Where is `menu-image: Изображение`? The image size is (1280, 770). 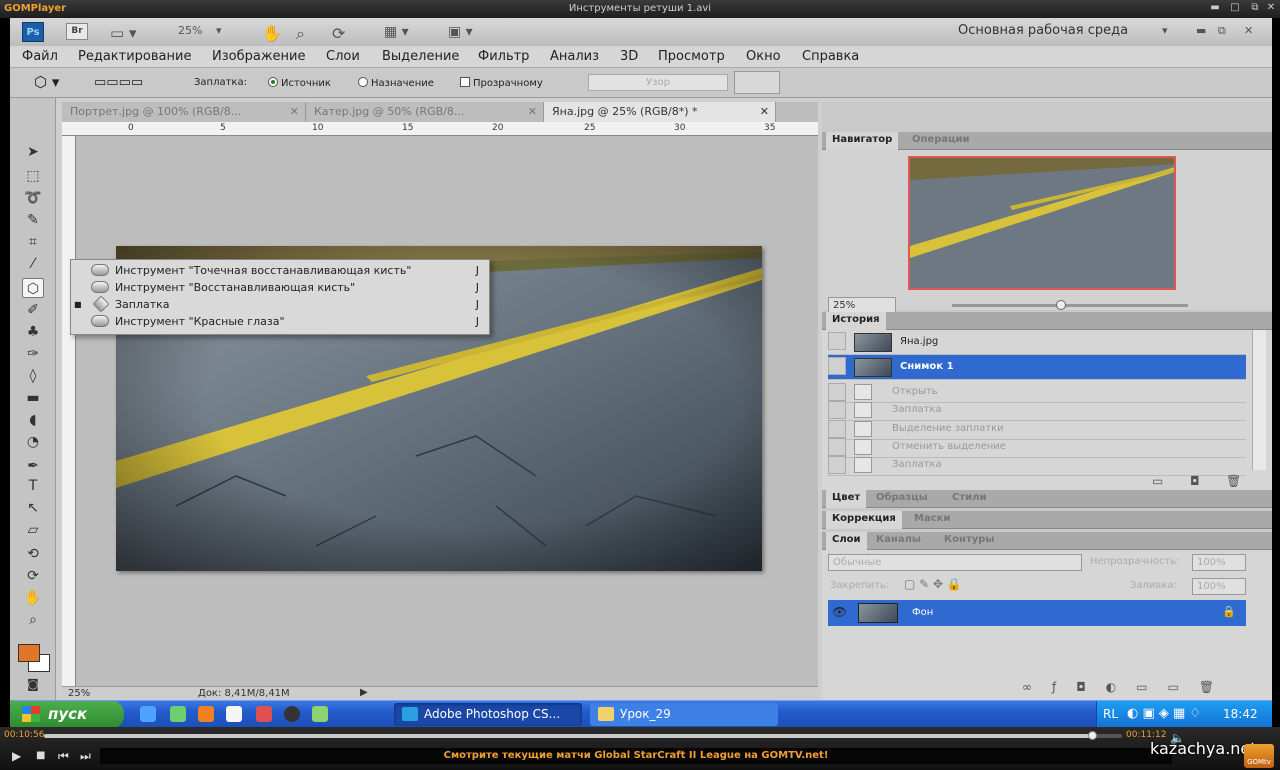 menu-image: Изображение is located at coordinates (258, 56).